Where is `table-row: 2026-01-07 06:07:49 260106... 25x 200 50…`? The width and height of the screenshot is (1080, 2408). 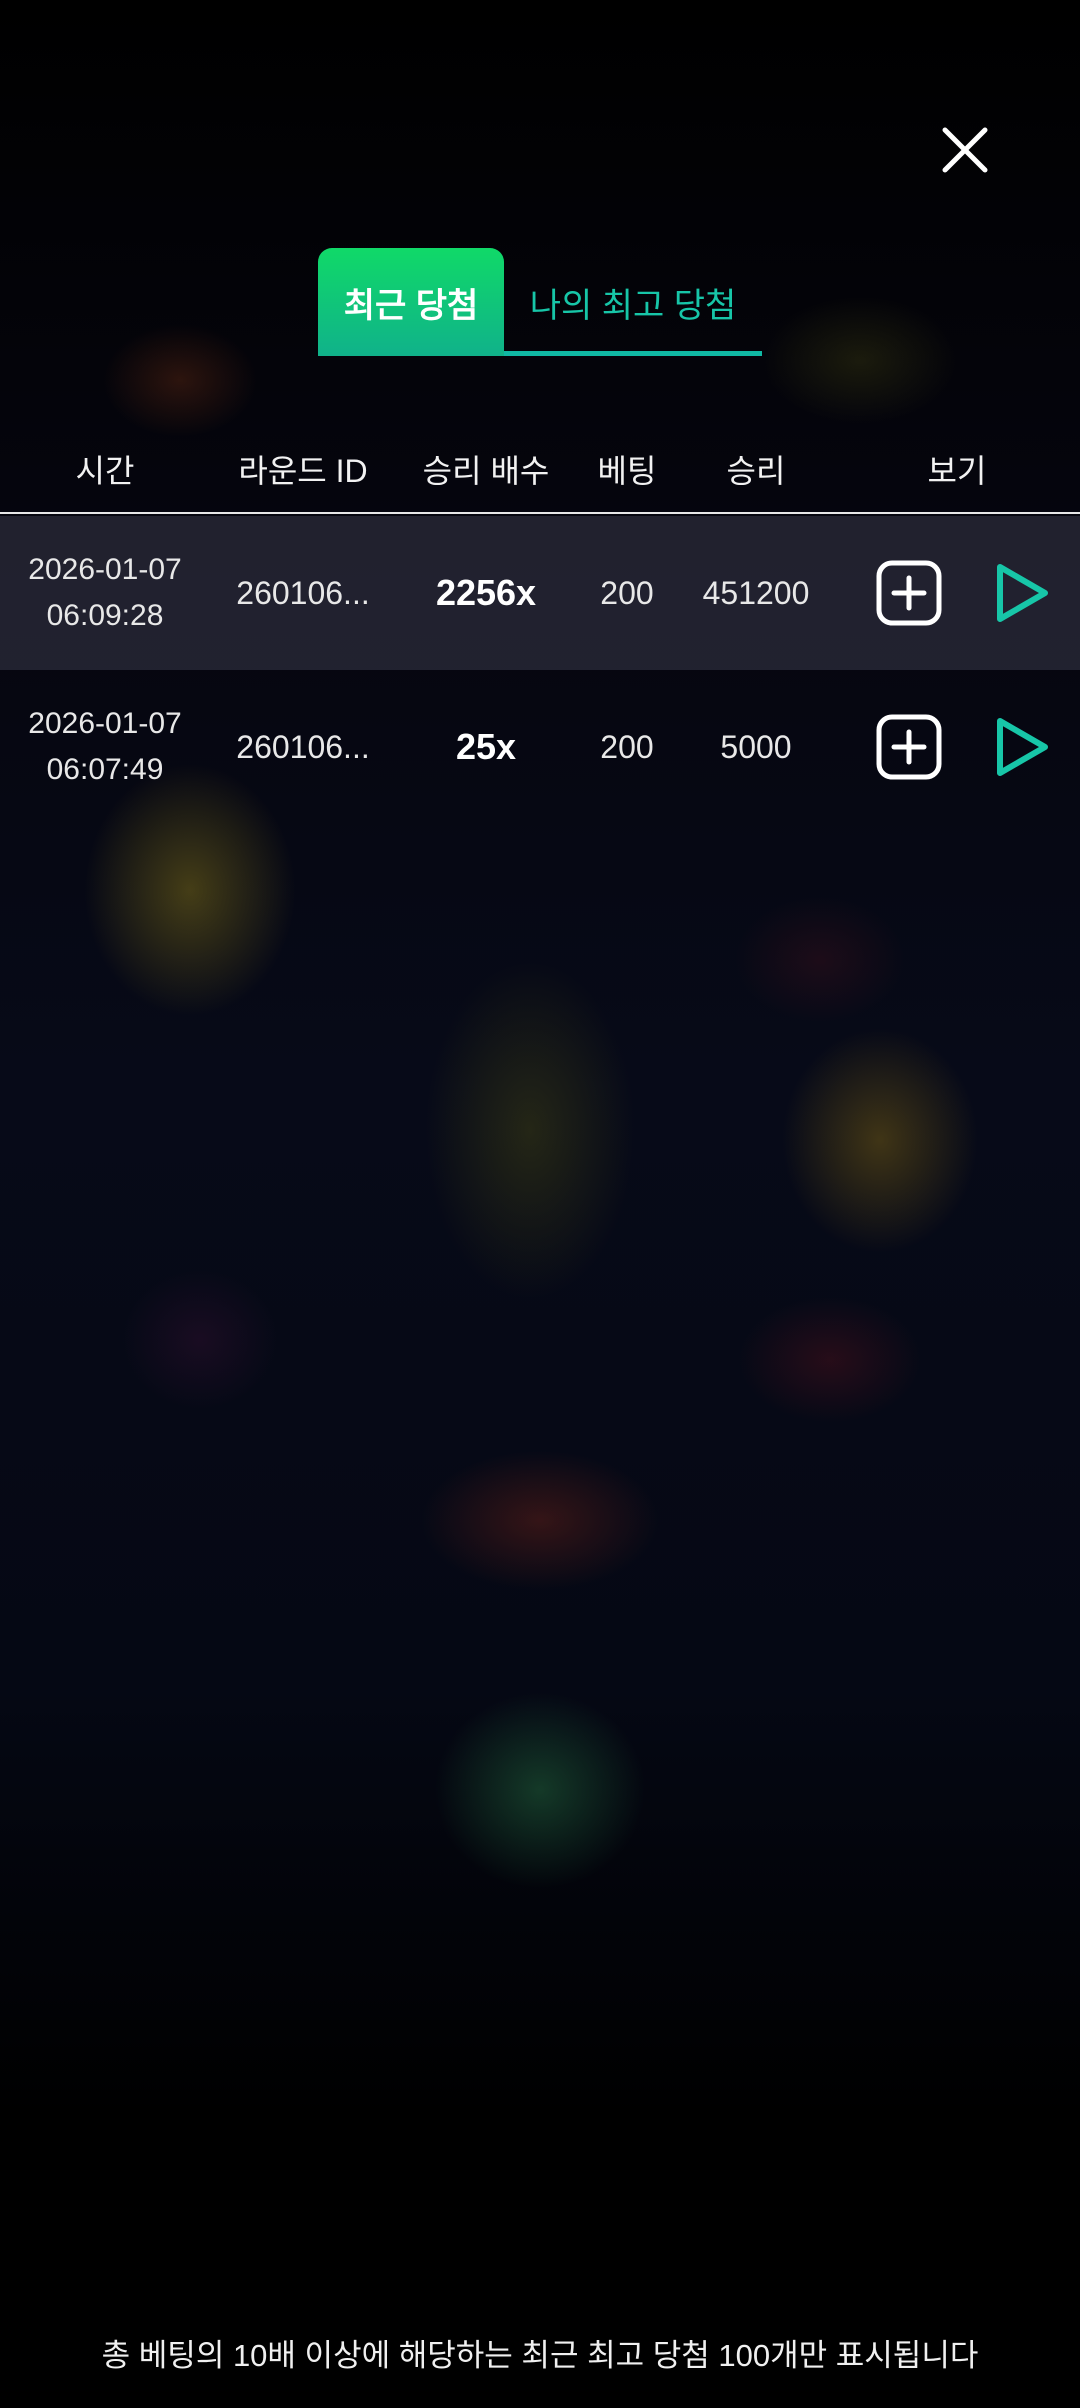
table-row: 2026-01-07 06:07:49 260106... 25x 200 50… is located at coordinates (540, 747).